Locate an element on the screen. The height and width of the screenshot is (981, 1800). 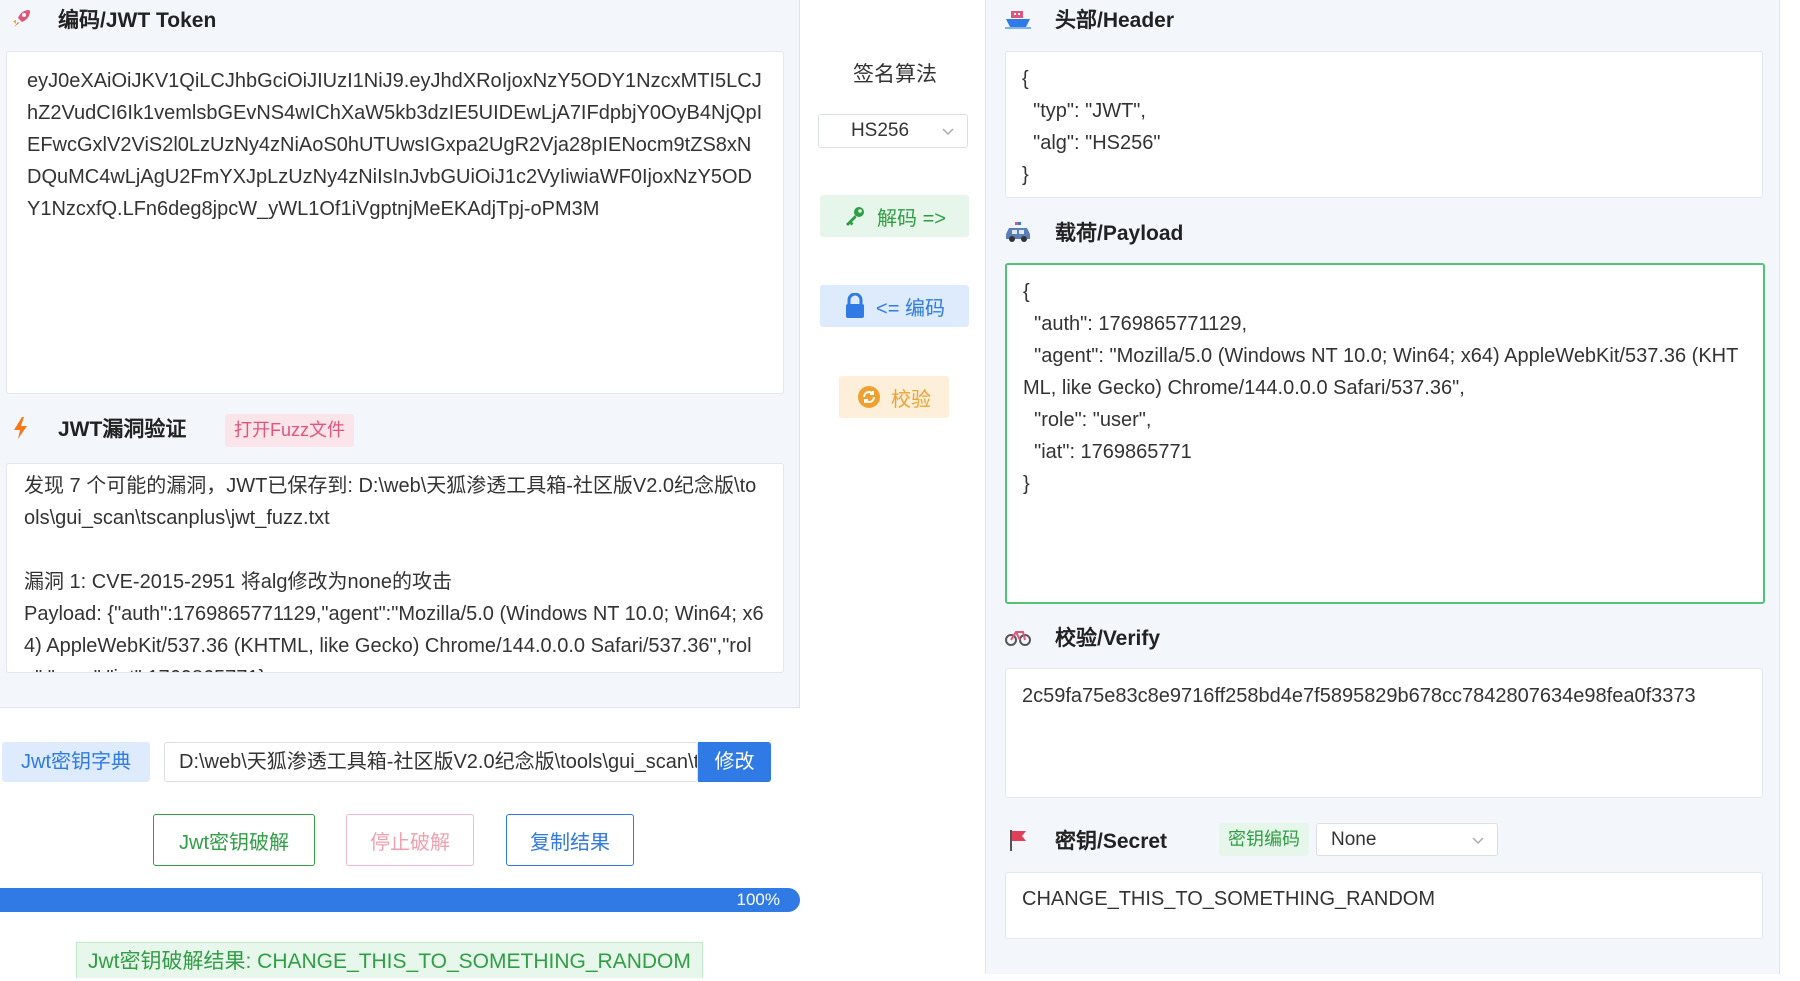
header-section-title: 头部/Header is located at coordinates (1089, 19).